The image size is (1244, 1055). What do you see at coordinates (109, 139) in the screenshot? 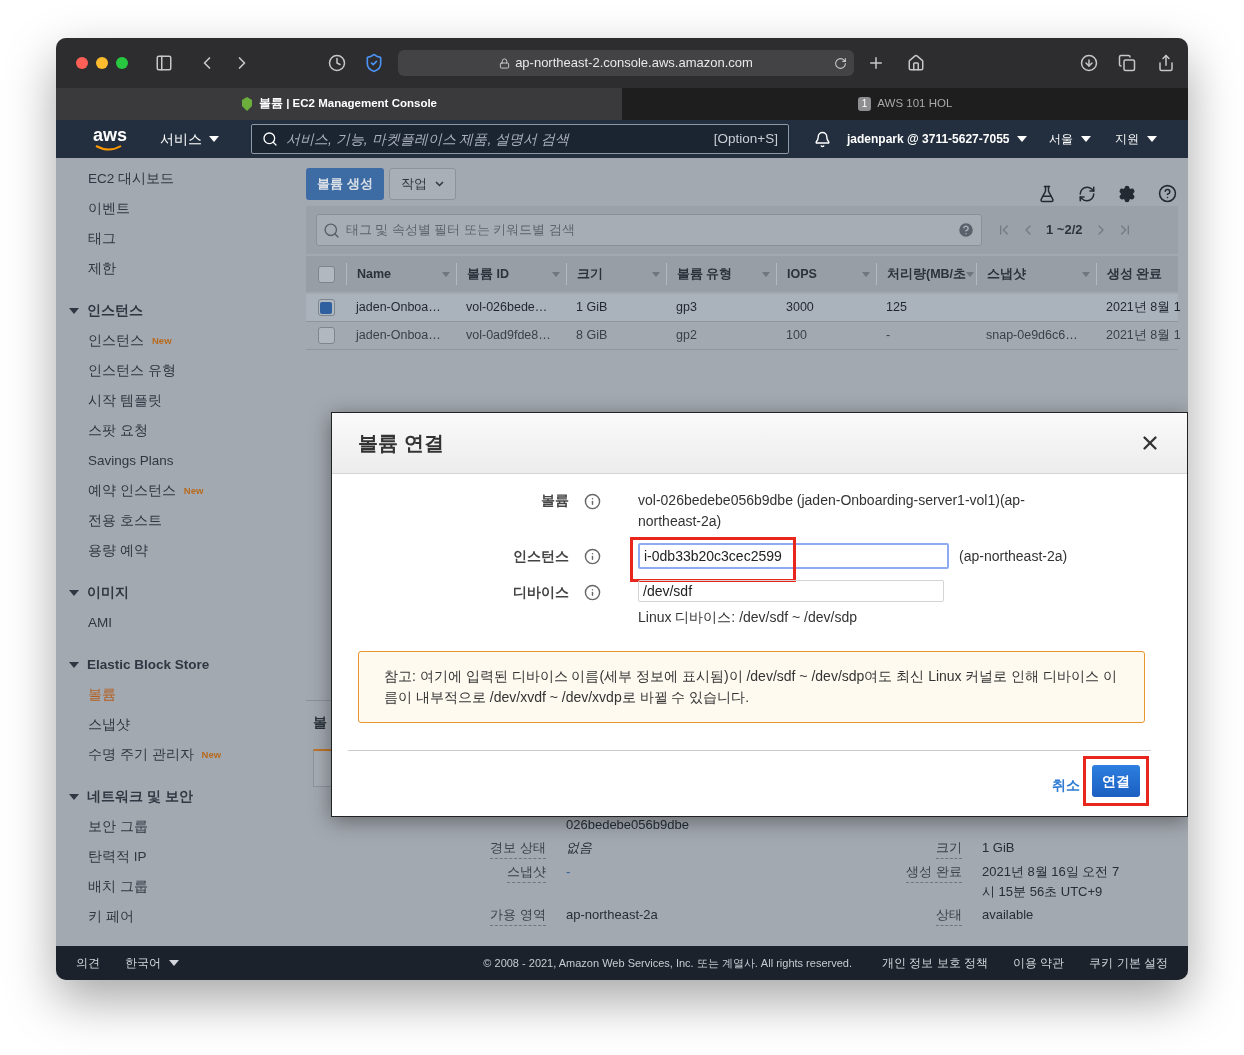
I see `aws-logo: aws` at bounding box center [109, 139].